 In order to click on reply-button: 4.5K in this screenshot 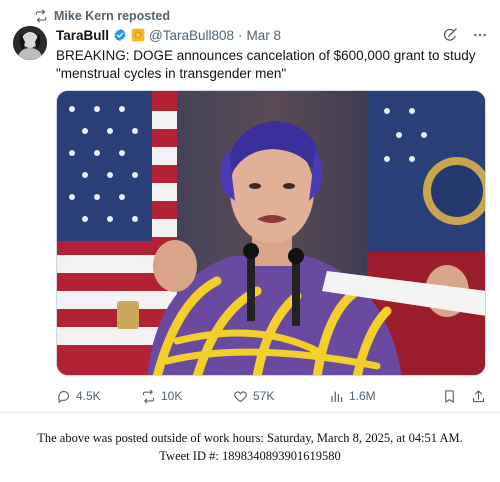, I will do `click(98, 396)`.